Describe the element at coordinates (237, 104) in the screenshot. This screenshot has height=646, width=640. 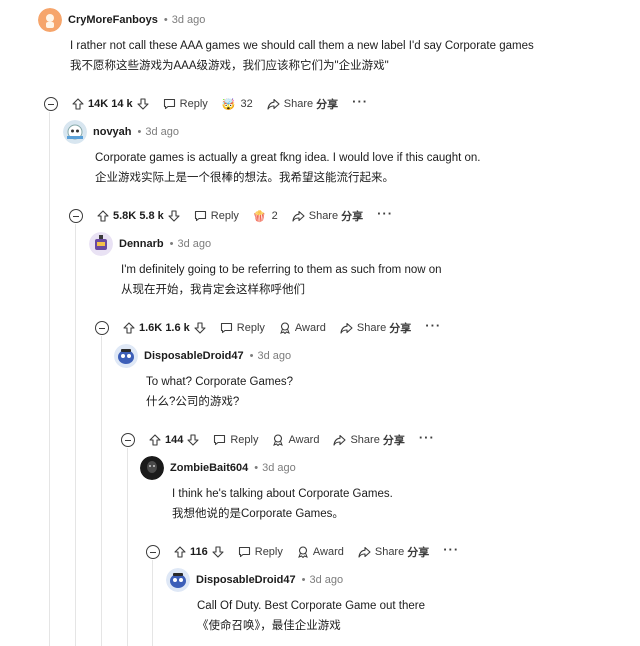
I see `awards-button: 🤯 32` at that location.